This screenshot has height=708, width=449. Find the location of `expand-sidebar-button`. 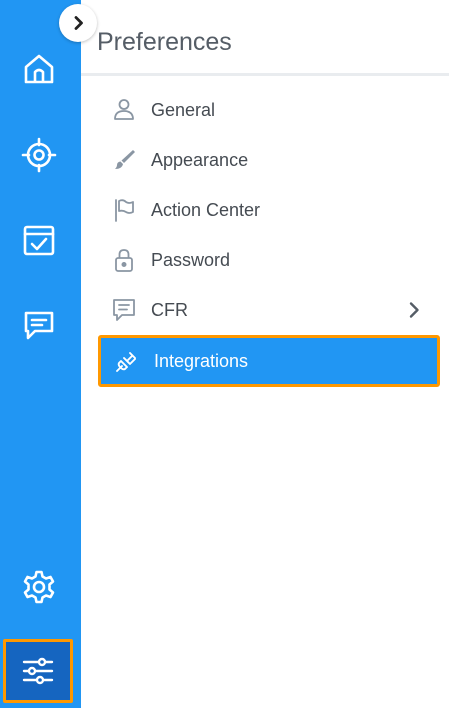

expand-sidebar-button is located at coordinates (78, 23).